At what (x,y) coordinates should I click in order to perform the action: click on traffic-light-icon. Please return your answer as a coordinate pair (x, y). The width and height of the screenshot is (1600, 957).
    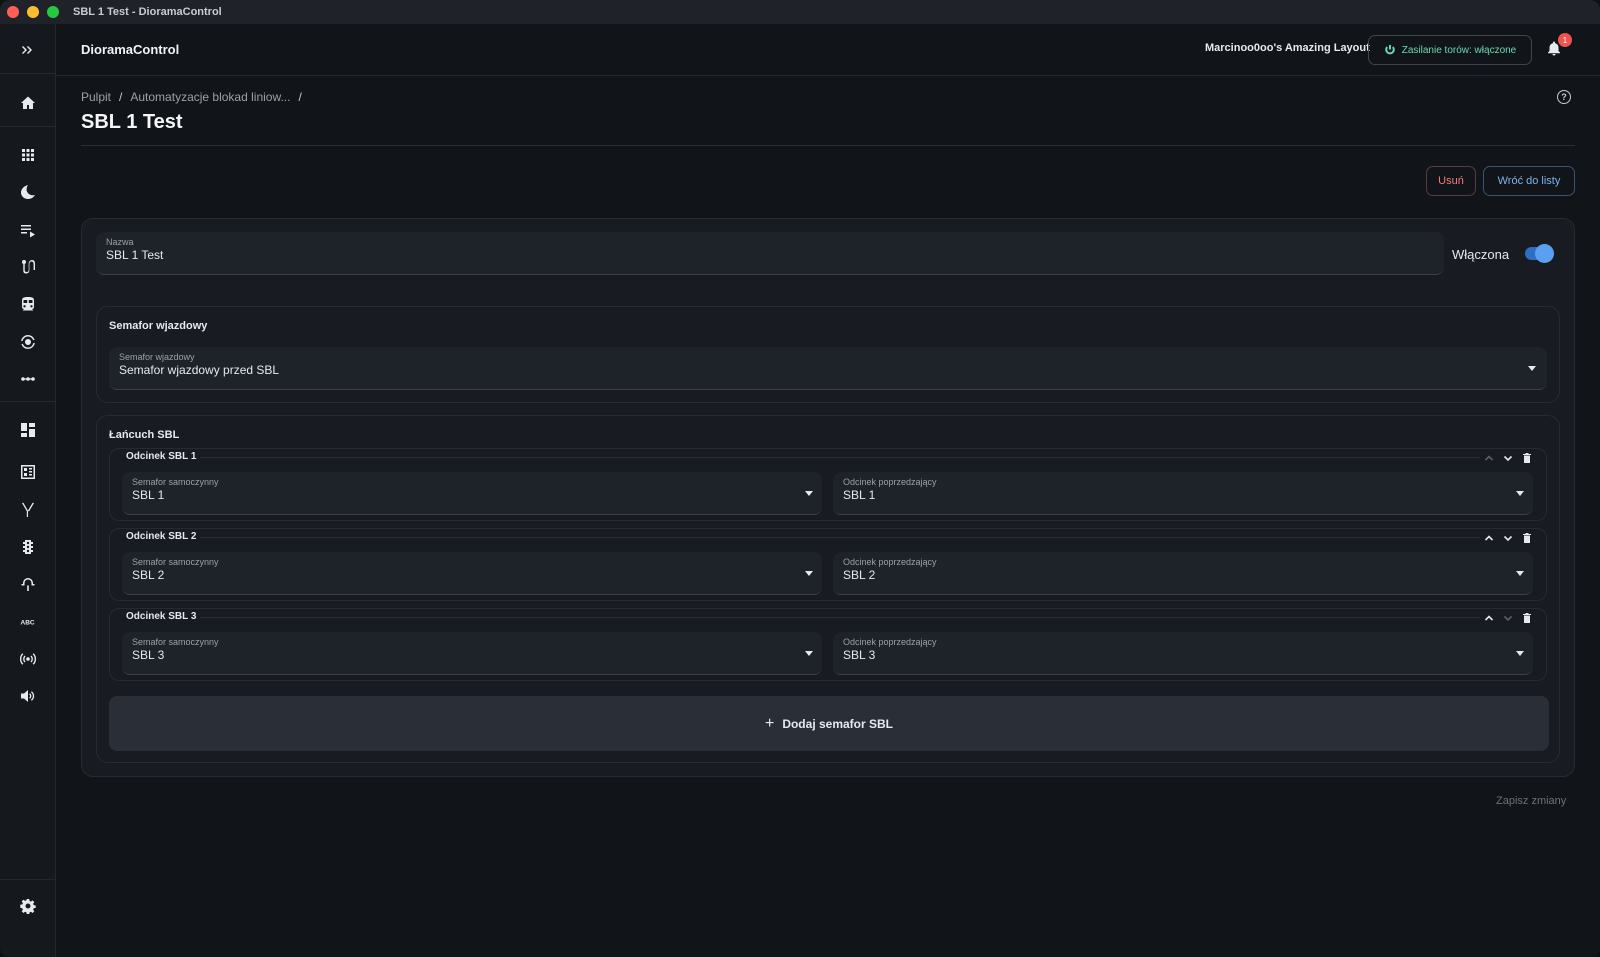
    Looking at the image, I should click on (28, 547).